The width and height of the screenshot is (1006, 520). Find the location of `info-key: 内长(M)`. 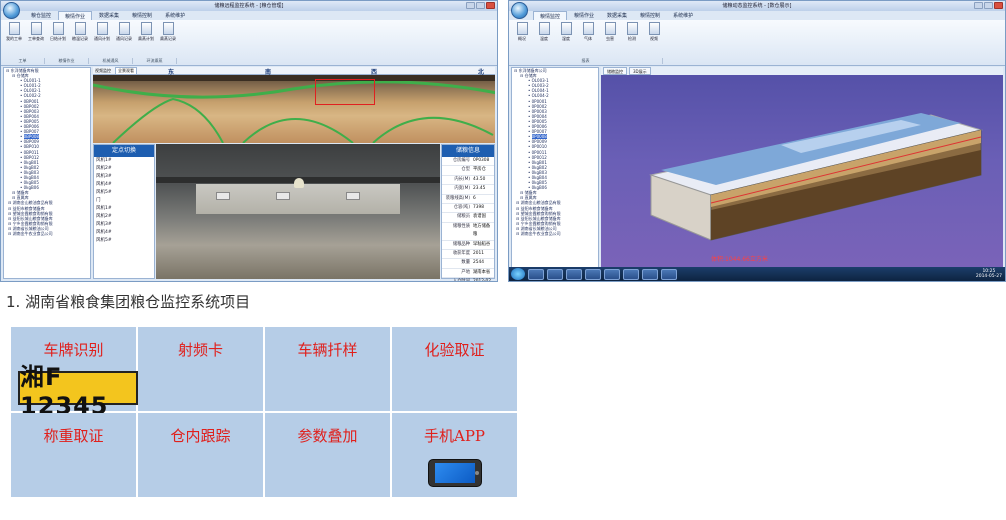

info-key: 内长(M) is located at coordinates (462, 179).